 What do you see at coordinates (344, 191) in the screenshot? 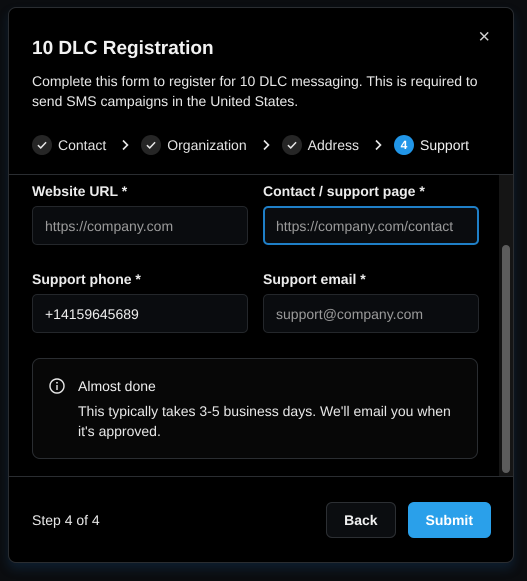
I see `field-label: Contact / support page *` at bounding box center [344, 191].